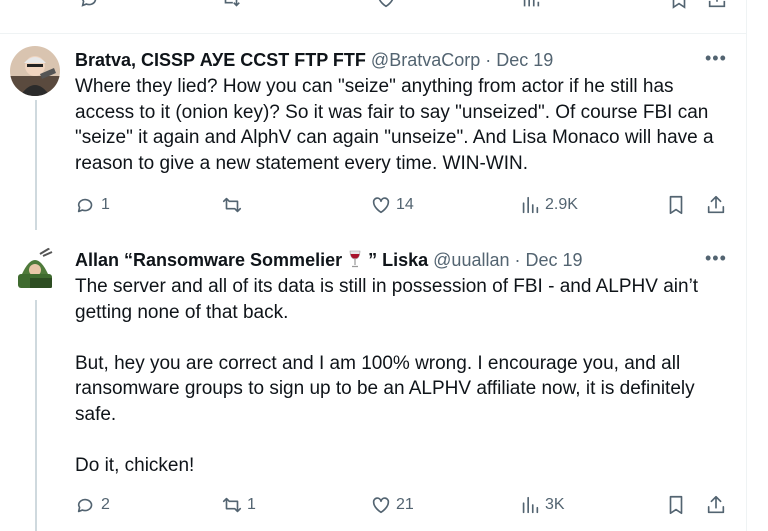  Describe the element at coordinates (220, 60) in the screenshot. I see `author-name: Bratva, CISSP АУЕ CCST FTP FTF` at that location.